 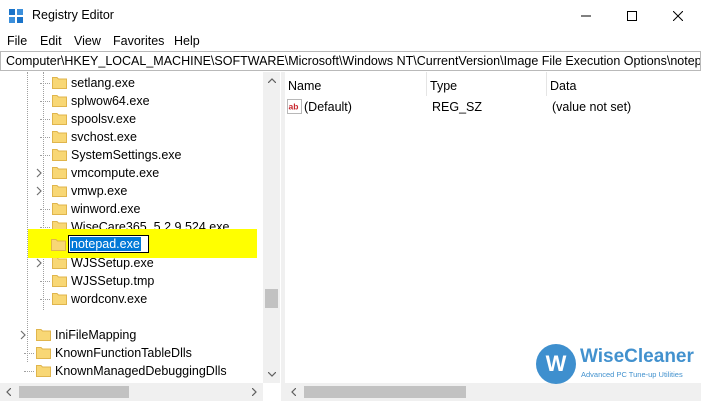 I want to click on tree-item-label: KnownManagedDebuggingDlls, so click(x=141, y=371).